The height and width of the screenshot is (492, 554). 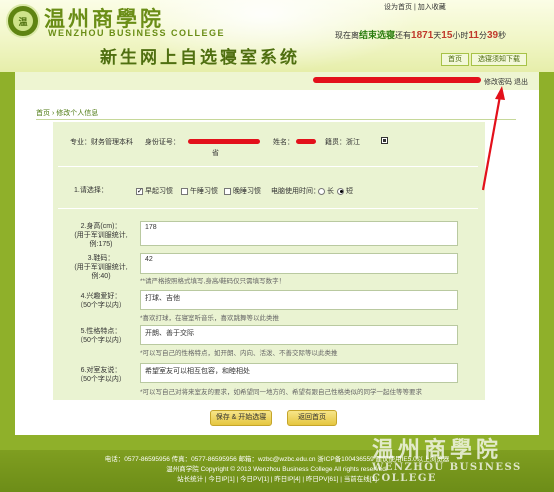 I want to click on pc-time-text: 电脑使用时间：, so click(x=295, y=191).